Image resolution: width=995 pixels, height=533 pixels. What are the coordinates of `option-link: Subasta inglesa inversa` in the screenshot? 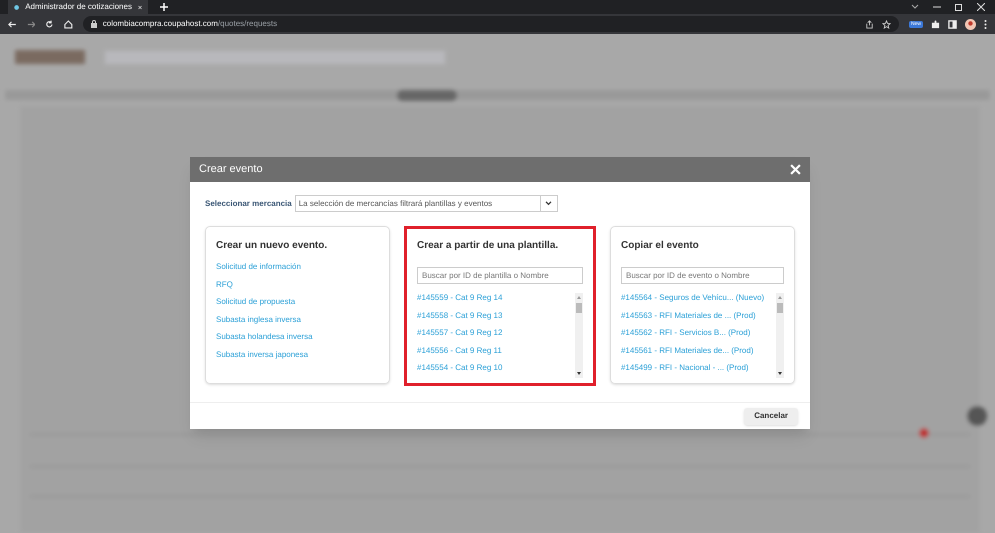 It's located at (297, 319).